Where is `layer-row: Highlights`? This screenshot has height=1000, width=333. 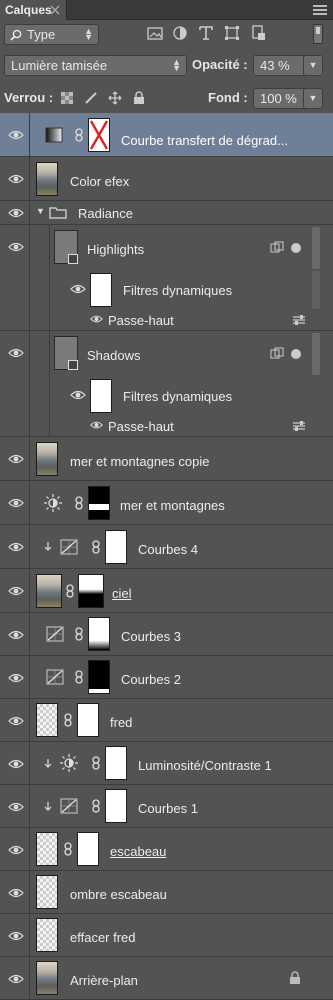
layer-row: Highlights is located at coordinates (166, 248).